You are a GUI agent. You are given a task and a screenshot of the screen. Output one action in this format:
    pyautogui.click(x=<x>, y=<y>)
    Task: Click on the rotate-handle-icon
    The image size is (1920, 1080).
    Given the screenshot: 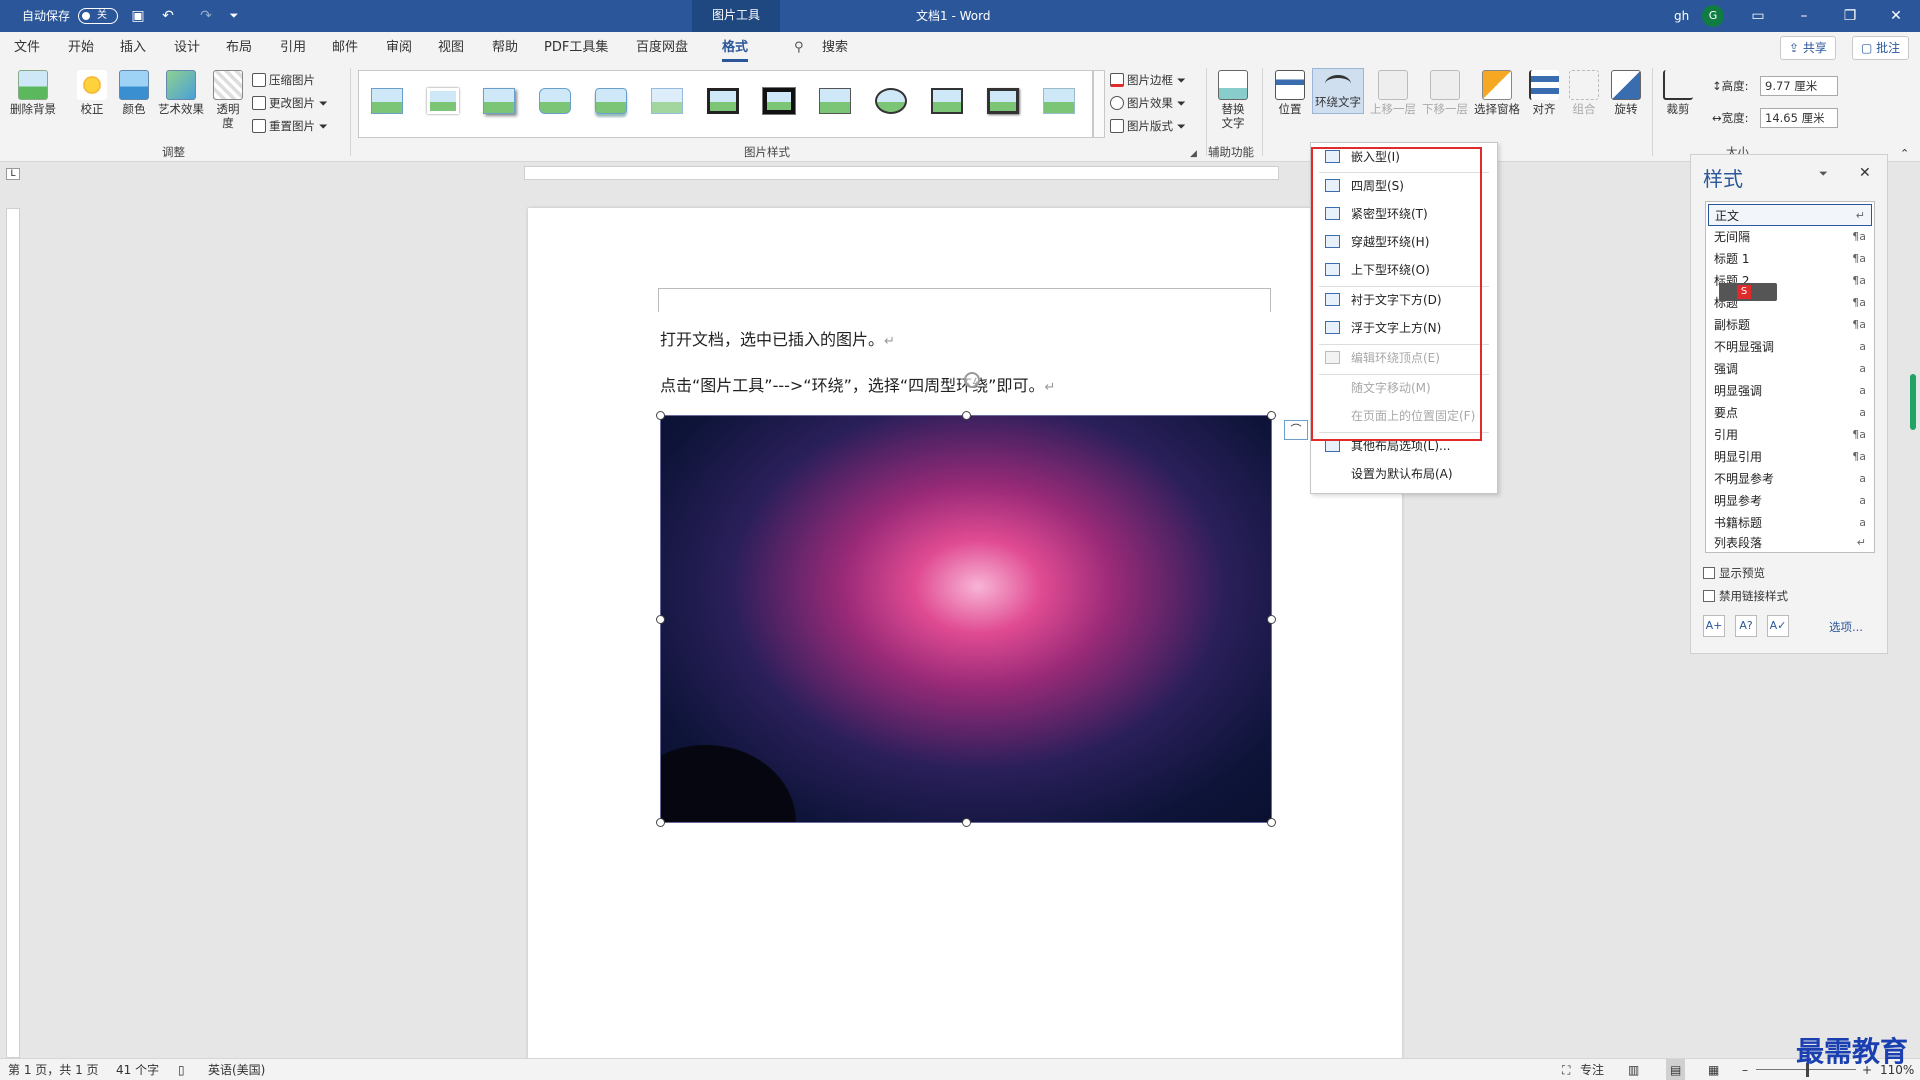 What is the action you would take?
    pyautogui.click(x=972, y=380)
    